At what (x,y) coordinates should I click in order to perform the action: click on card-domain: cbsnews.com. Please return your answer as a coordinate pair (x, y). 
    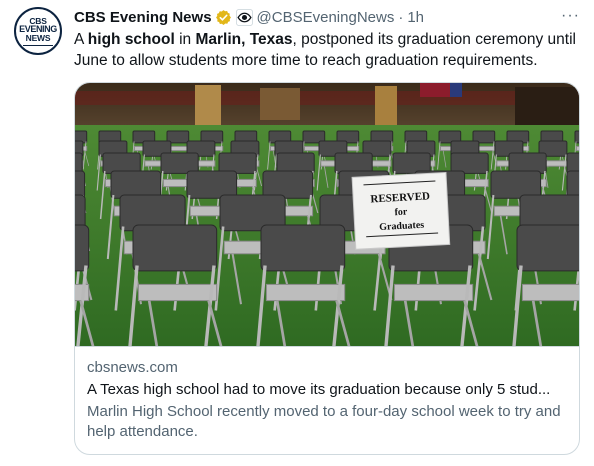
    Looking at the image, I should click on (327, 367).